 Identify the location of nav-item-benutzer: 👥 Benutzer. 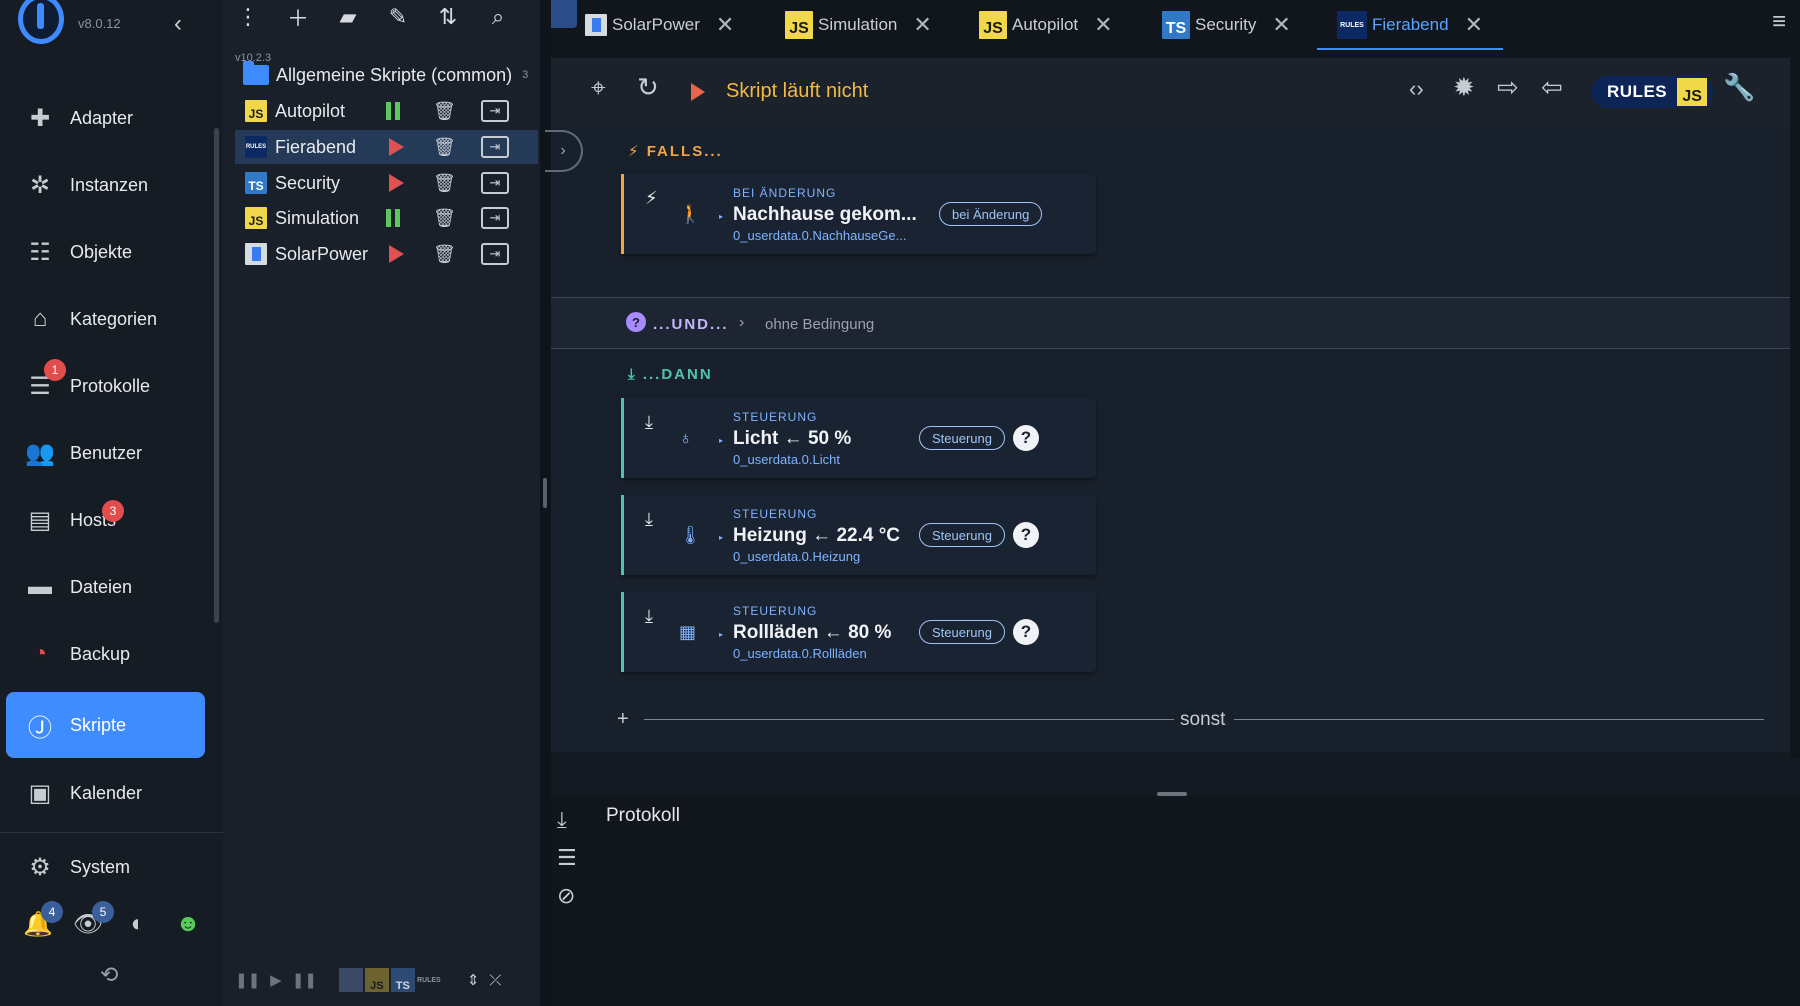
(105, 453).